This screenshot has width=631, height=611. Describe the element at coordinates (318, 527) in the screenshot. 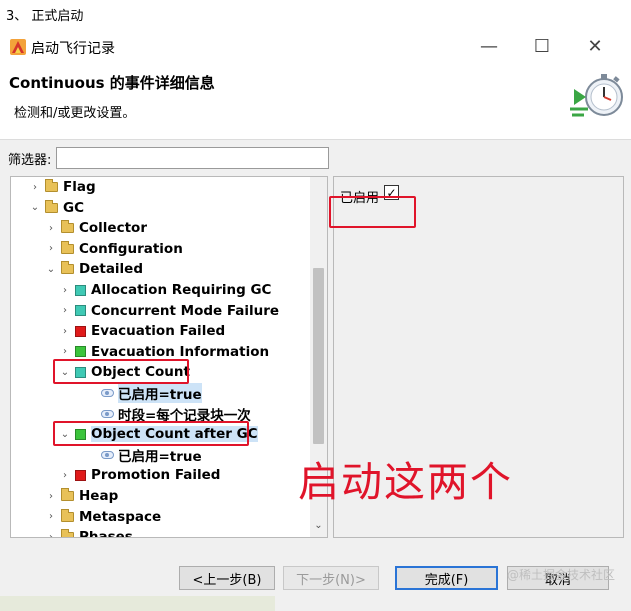

I see `scroll-down-icon: ⌄` at that location.